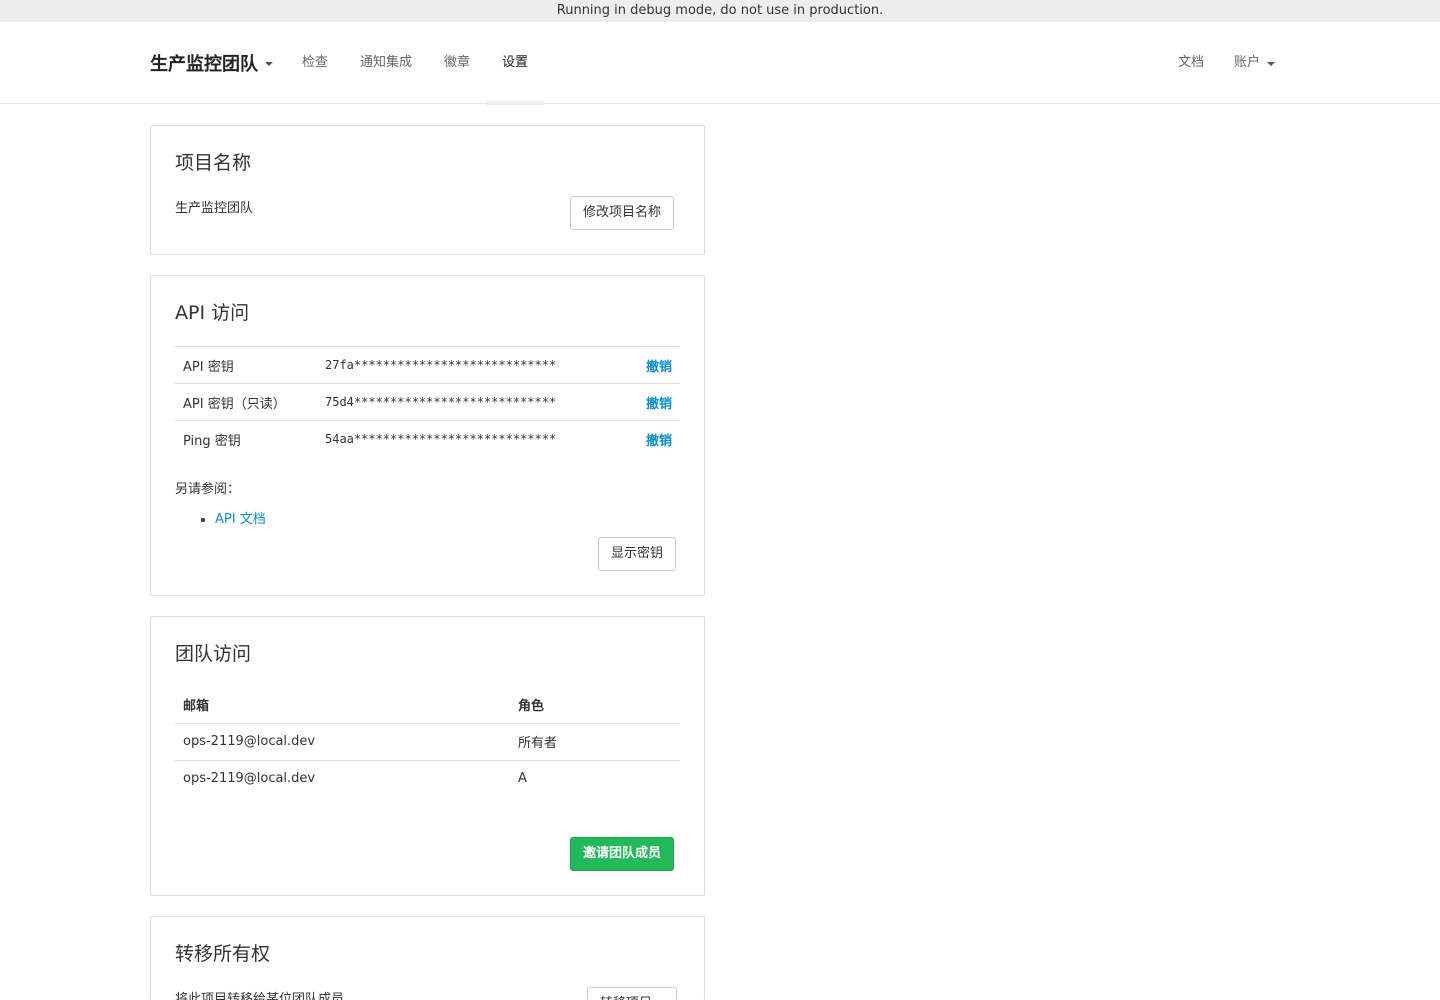  I want to click on panel-title: 团队访问, so click(213, 654).